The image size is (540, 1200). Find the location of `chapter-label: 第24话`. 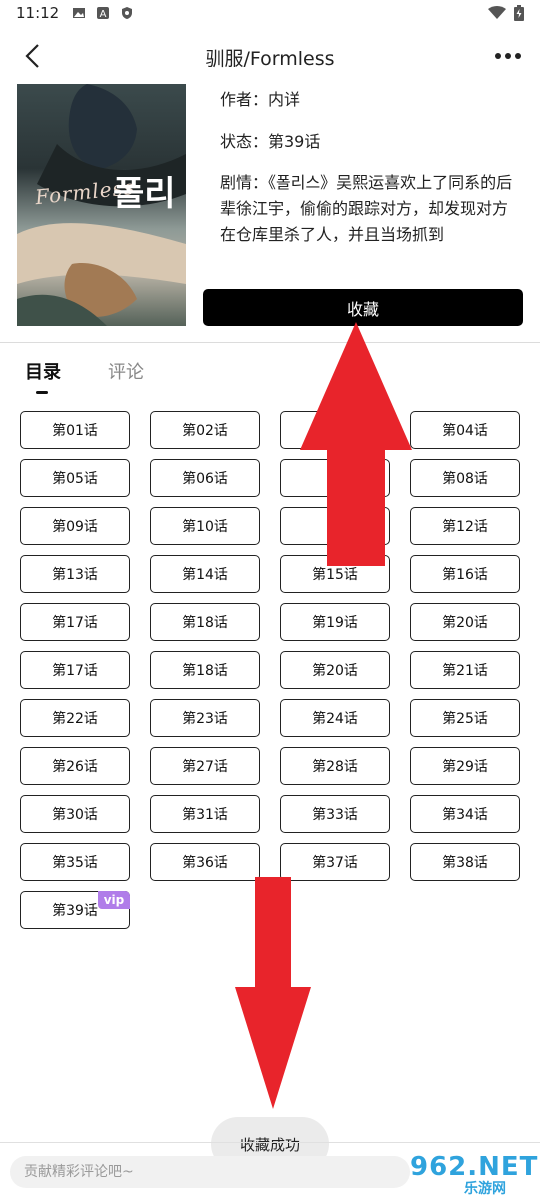

chapter-label: 第24话 is located at coordinates (335, 719).